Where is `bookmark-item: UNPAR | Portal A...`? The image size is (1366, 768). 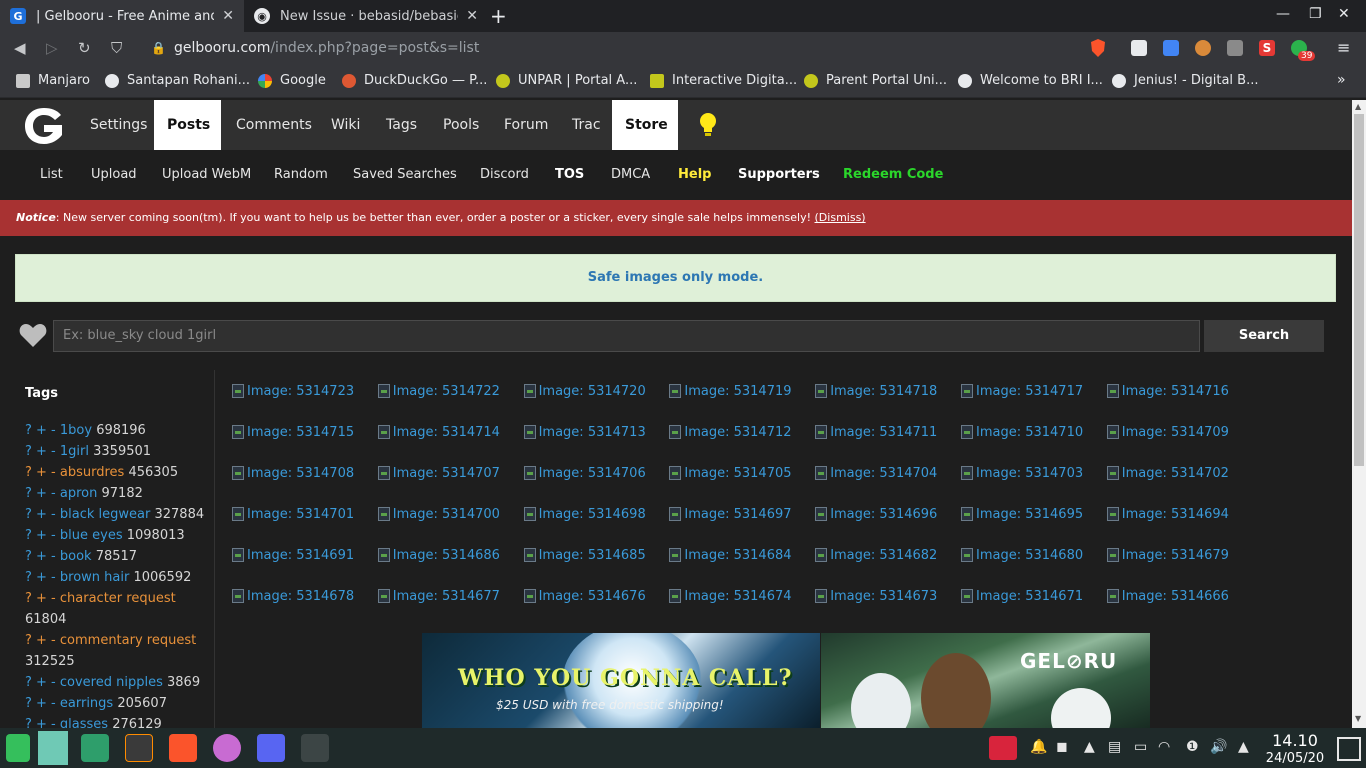 bookmark-item: UNPAR | Portal A... is located at coordinates (566, 80).